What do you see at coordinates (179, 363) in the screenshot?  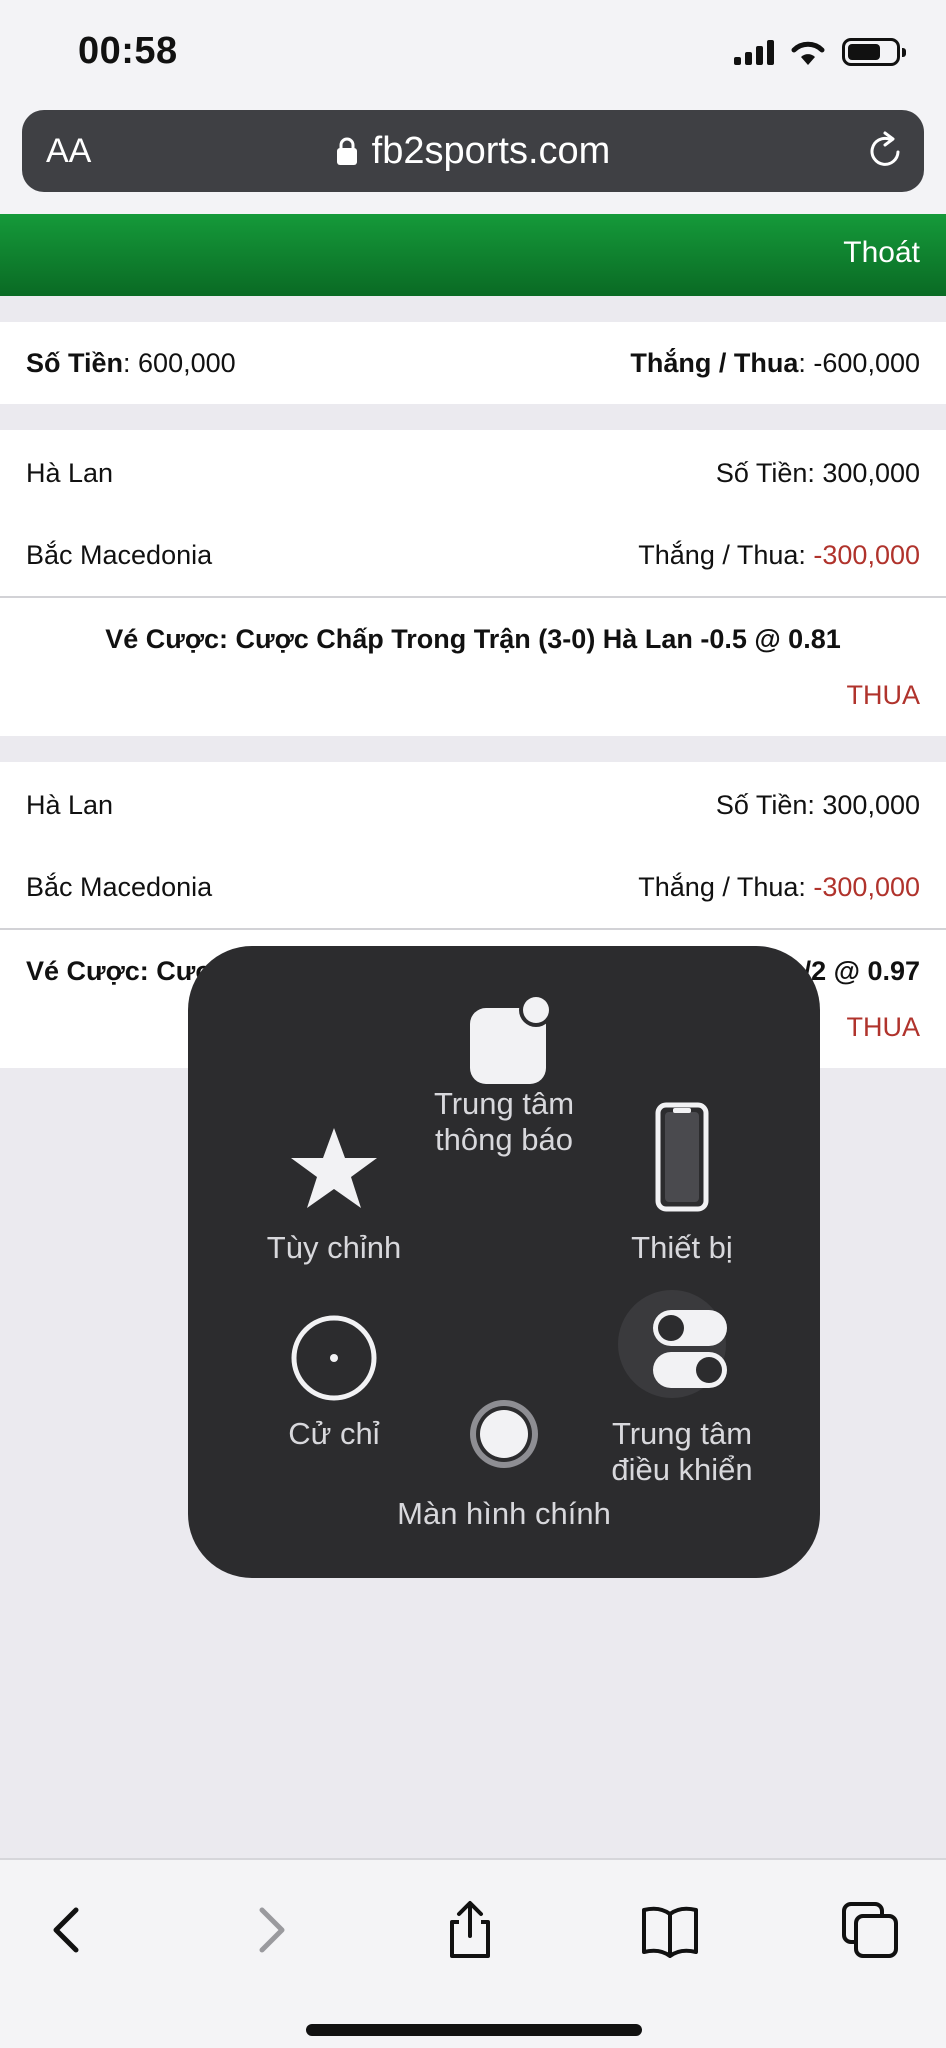 I see `summary-amount-value: : 600,000` at bounding box center [179, 363].